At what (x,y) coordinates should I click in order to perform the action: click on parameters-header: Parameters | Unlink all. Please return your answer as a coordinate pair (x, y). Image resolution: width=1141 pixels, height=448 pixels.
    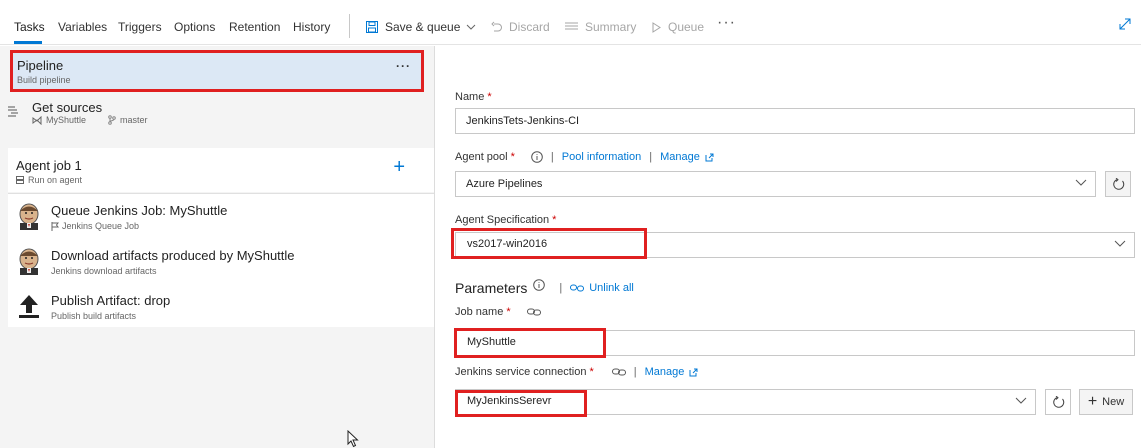
    Looking at the image, I should click on (544, 287).